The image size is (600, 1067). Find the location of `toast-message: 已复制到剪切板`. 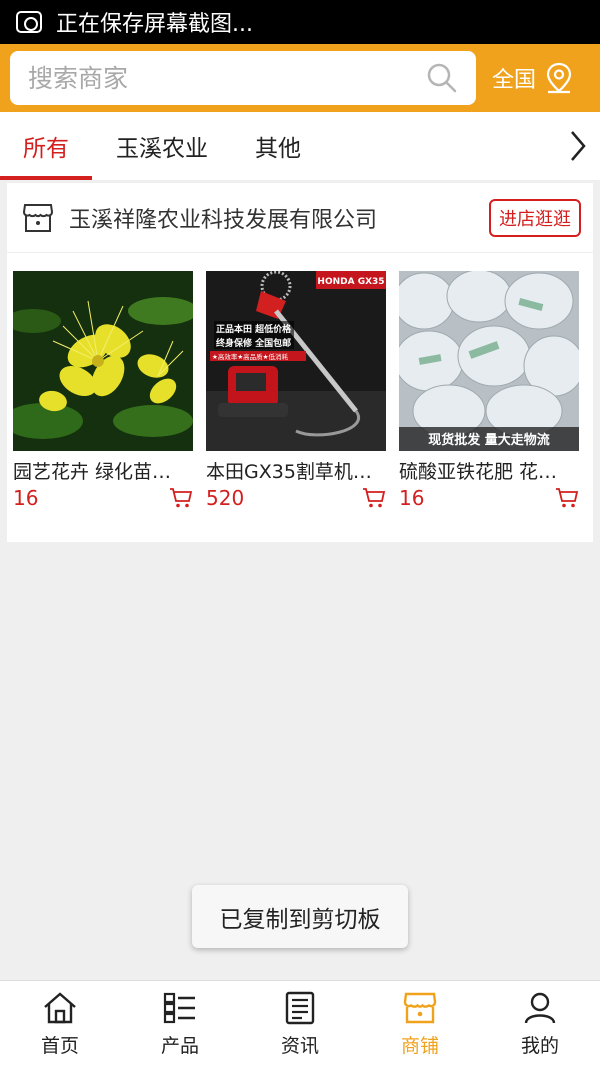

toast-message: 已复制到剪切板 is located at coordinates (300, 916).